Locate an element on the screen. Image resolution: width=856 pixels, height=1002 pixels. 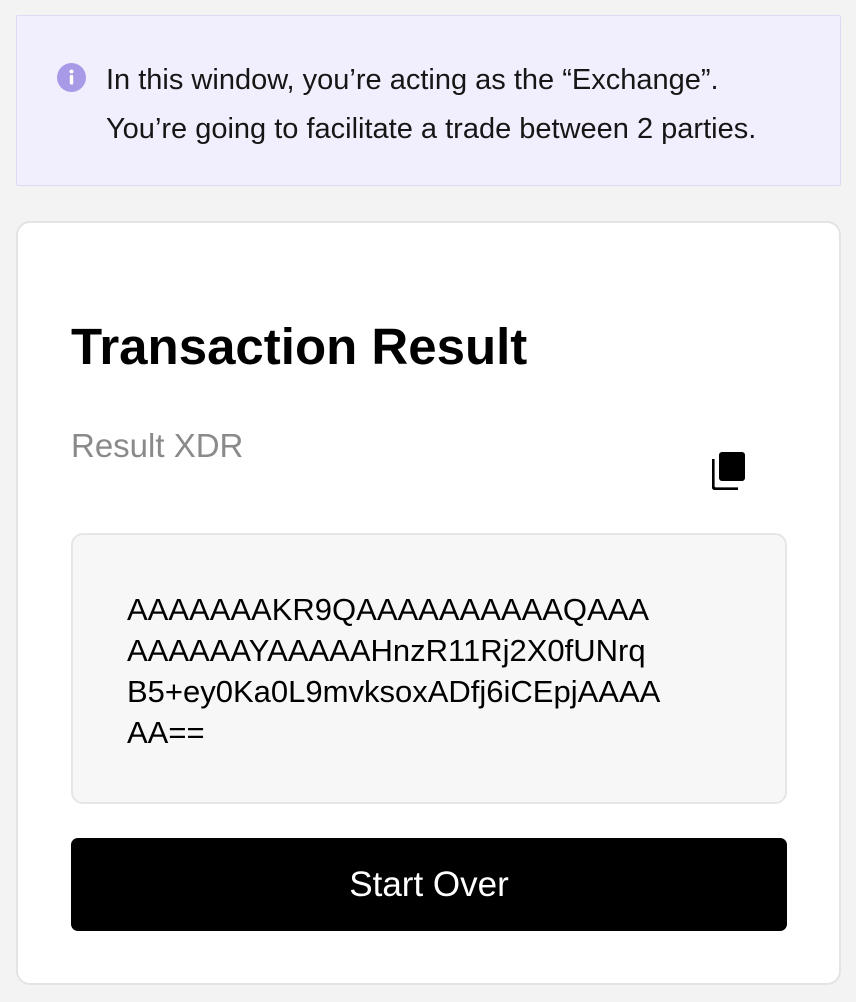
copy-button is located at coordinates (729, 473).